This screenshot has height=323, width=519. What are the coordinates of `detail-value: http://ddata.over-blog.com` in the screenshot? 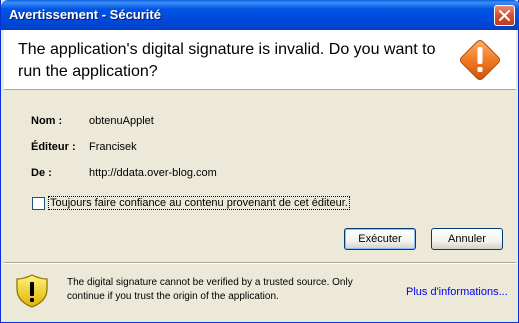 It's located at (153, 173).